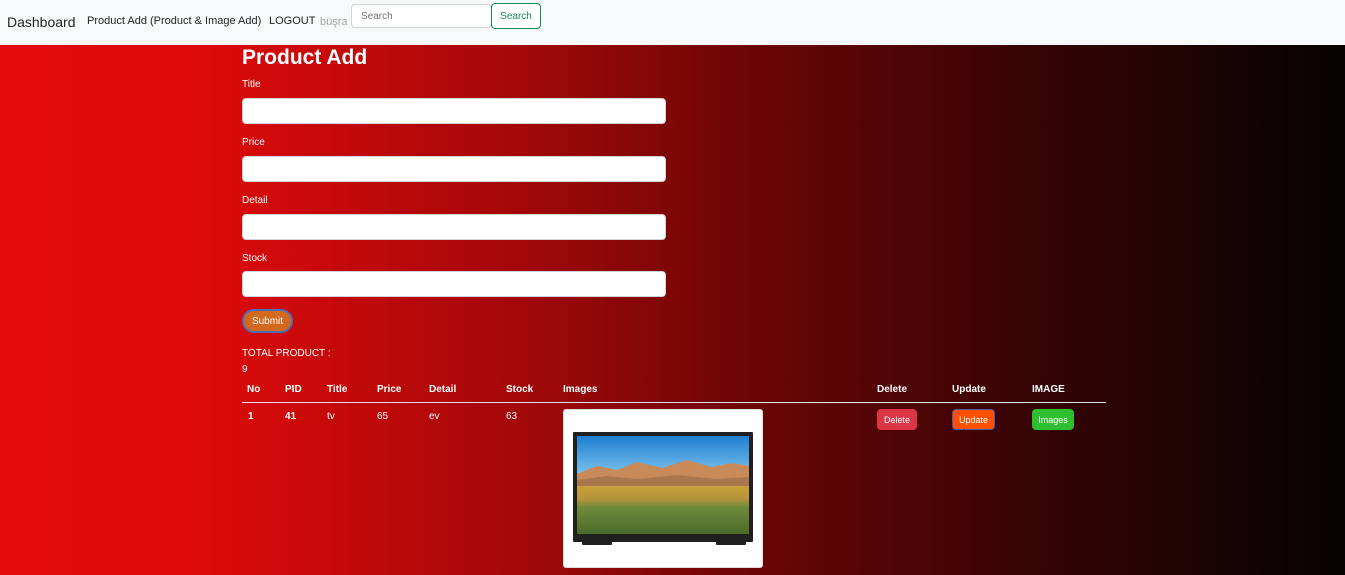 Image resolution: width=1345 pixels, height=575 pixels. What do you see at coordinates (421, 16) in the screenshot?
I see `search-input` at bounding box center [421, 16].